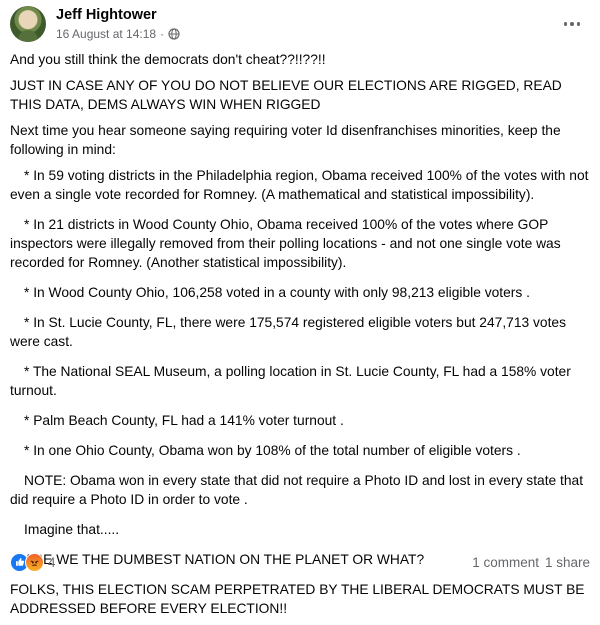 The height and width of the screenshot is (625, 600). I want to click on shares-link: 1 share, so click(567, 562).